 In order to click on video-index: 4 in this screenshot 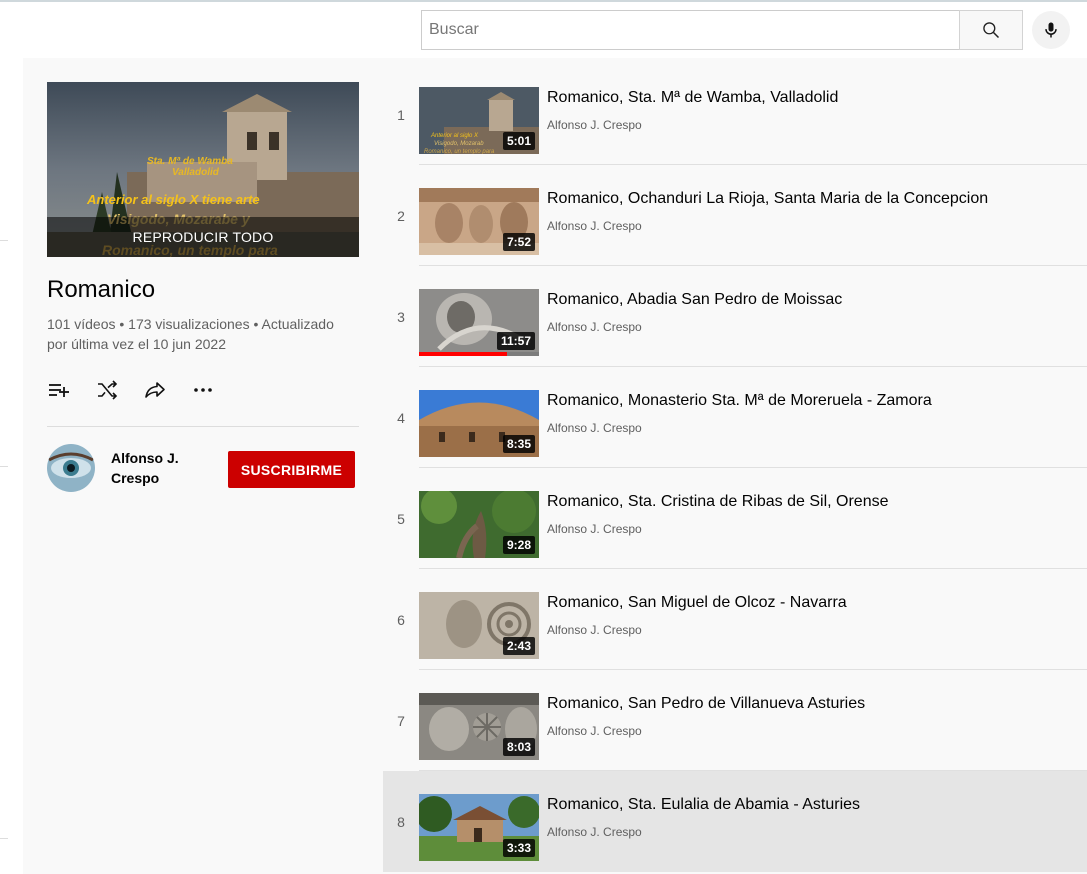, I will do `click(401, 417)`.